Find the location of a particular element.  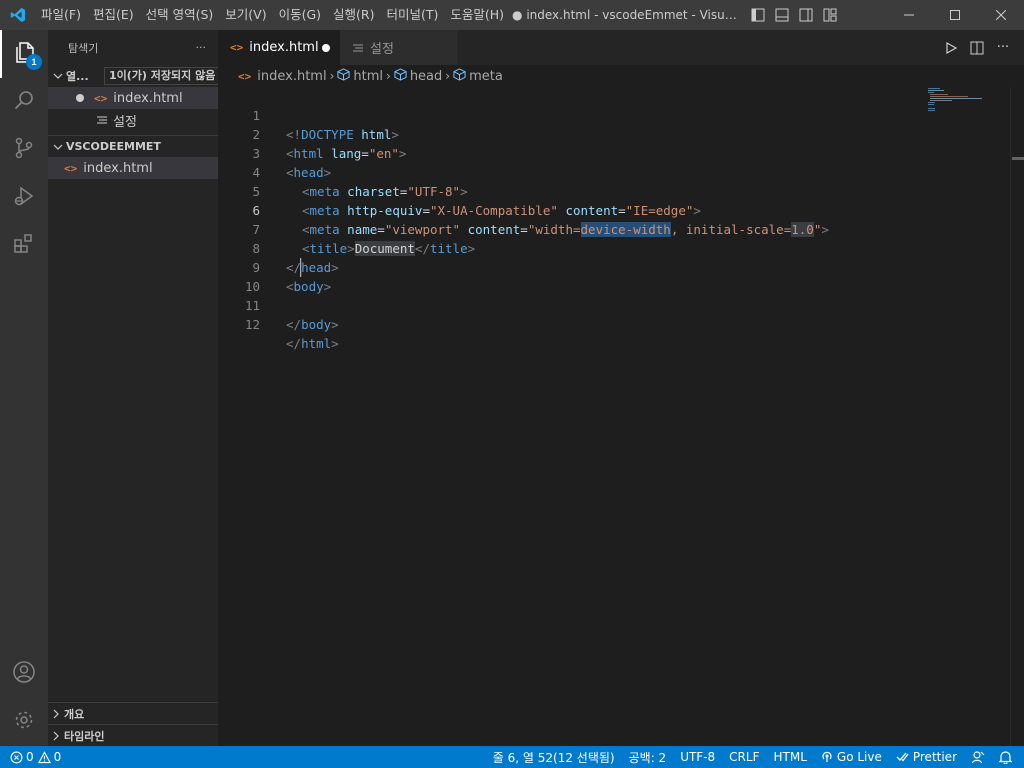

outline-section: 개요 is located at coordinates (133, 713).